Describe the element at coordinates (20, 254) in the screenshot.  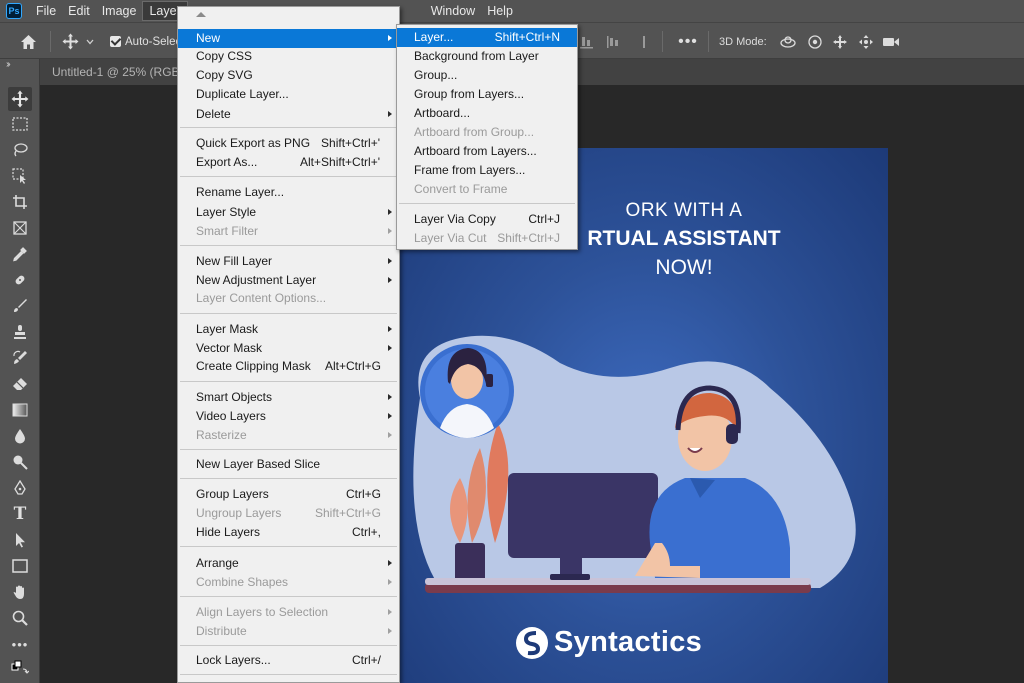
I see `eyedropper-icon` at that location.